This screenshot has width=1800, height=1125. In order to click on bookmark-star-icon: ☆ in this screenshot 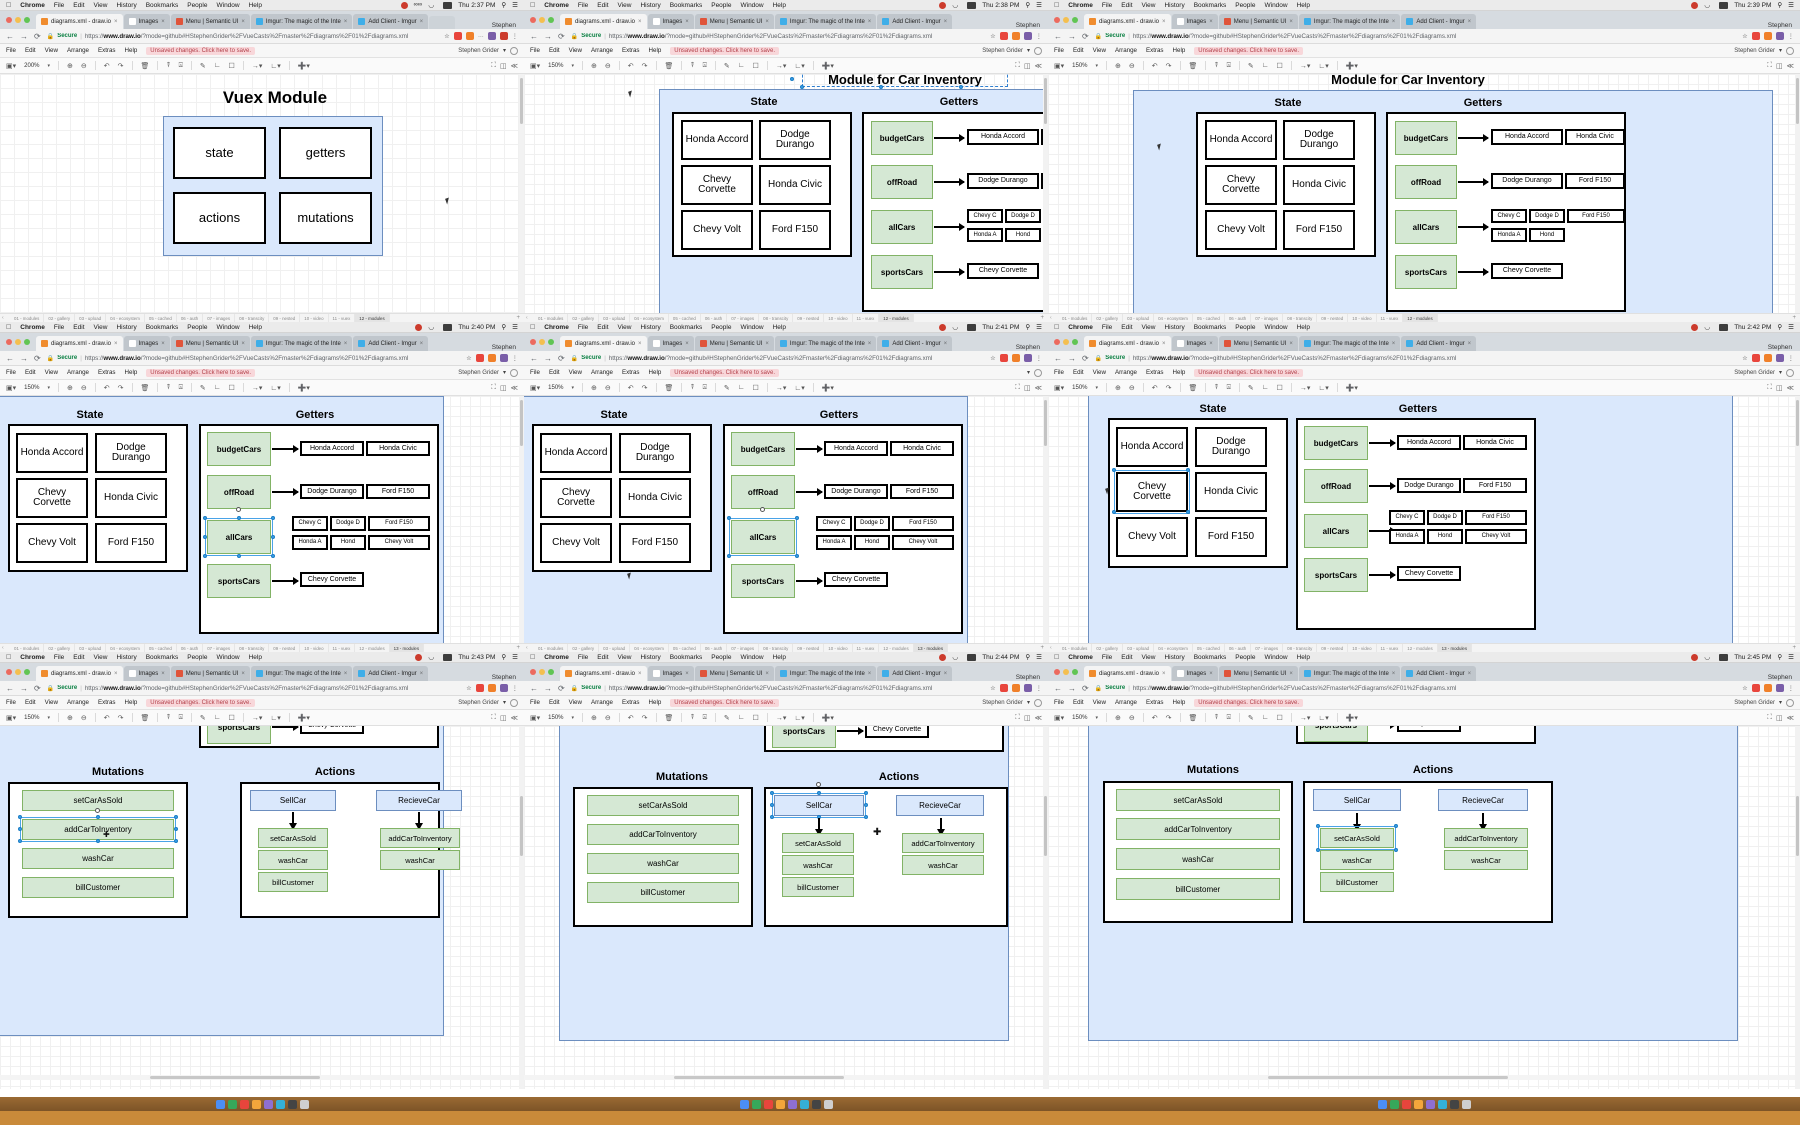, I will do `click(469, 688)`.